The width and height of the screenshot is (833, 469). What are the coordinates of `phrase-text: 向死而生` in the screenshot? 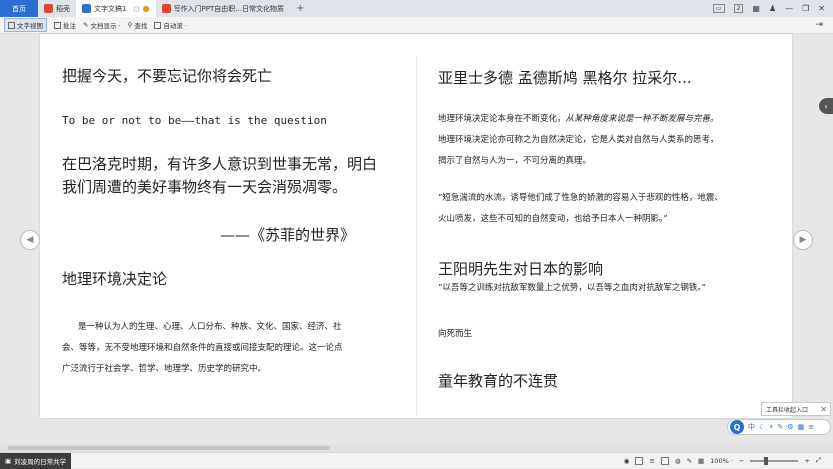 It's located at (455, 334).